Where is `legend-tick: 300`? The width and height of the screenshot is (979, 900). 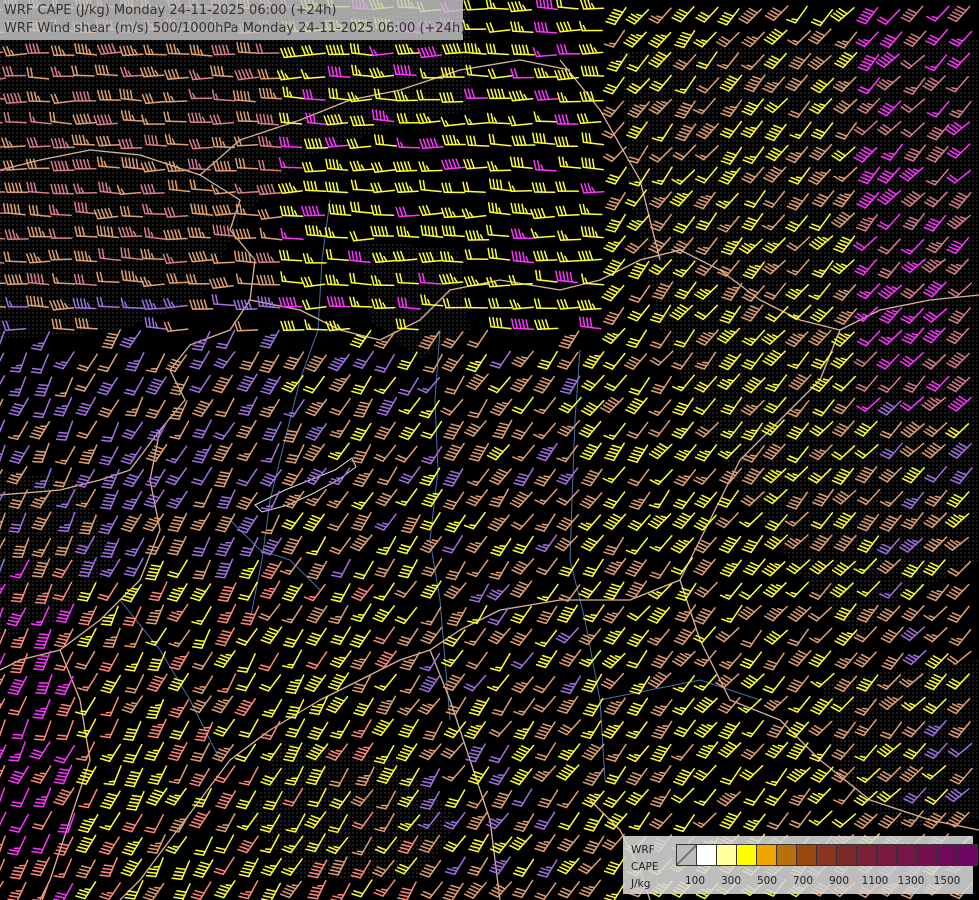
legend-tick: 300 is located at coordinates (731, 881).